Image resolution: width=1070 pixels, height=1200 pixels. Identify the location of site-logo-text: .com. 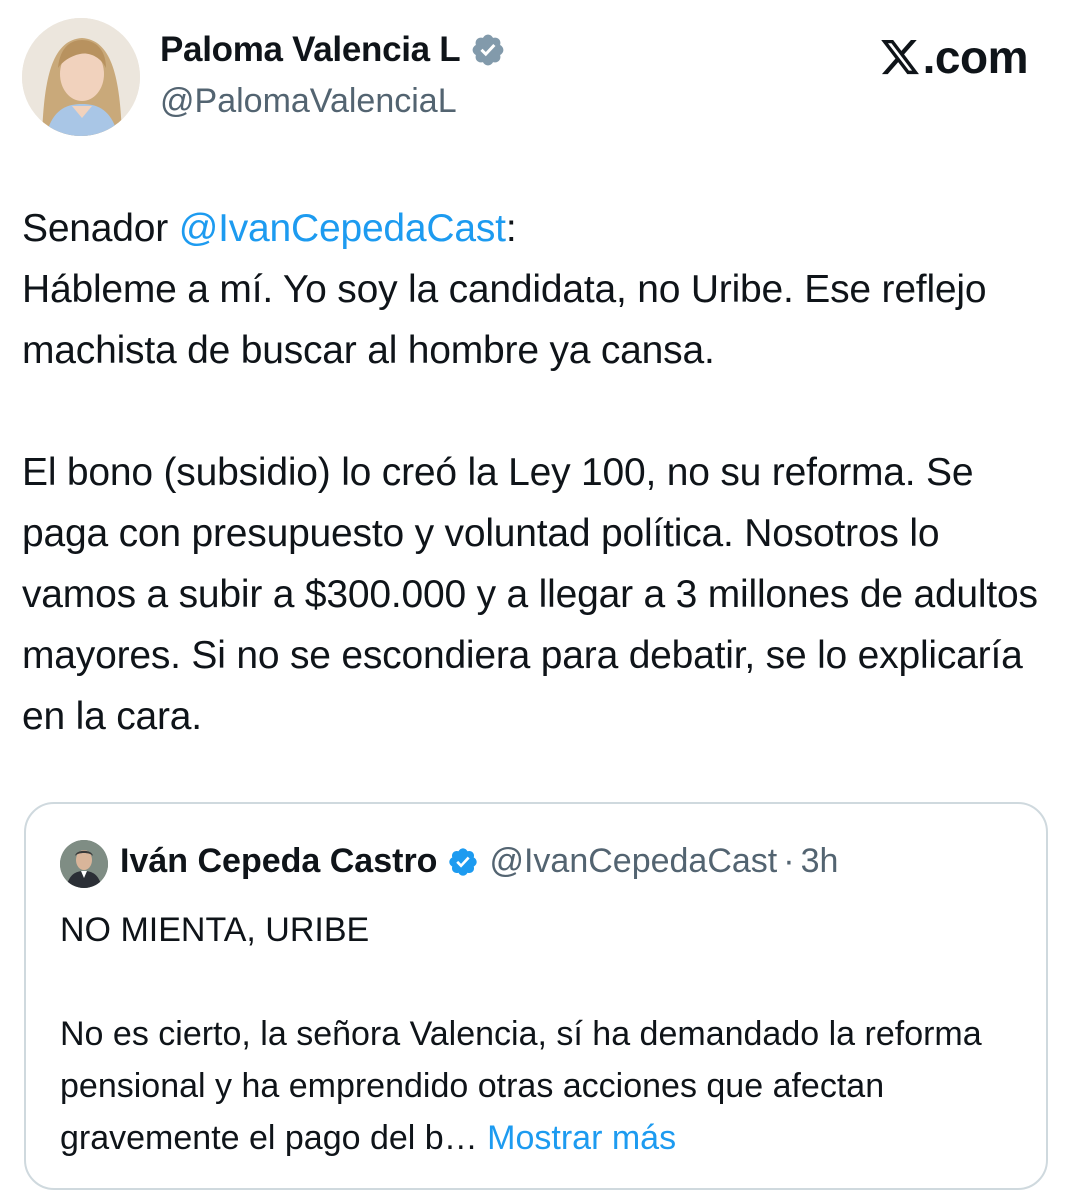
(975, 57).